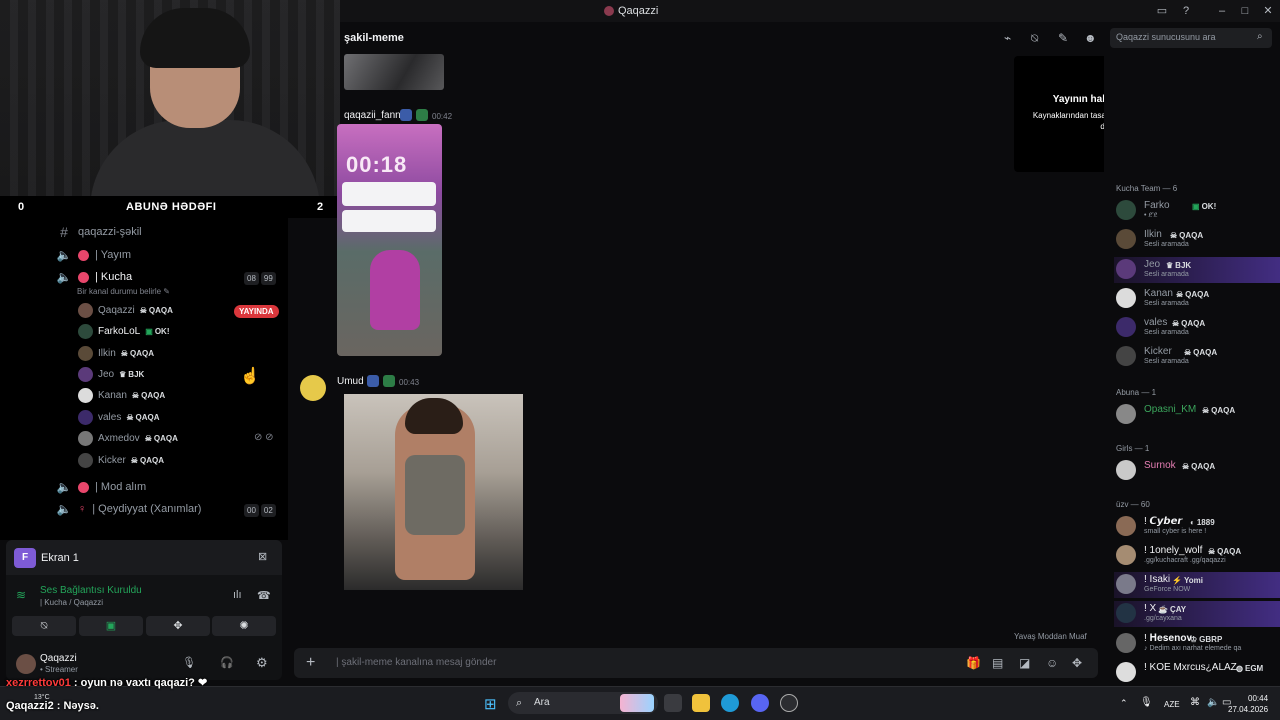 This screenshot has height=720, width=1280. What do you see at coordinates (350, 381) in the screenshot?
I see `message-author: Umud` at bounding box center [350, 381].